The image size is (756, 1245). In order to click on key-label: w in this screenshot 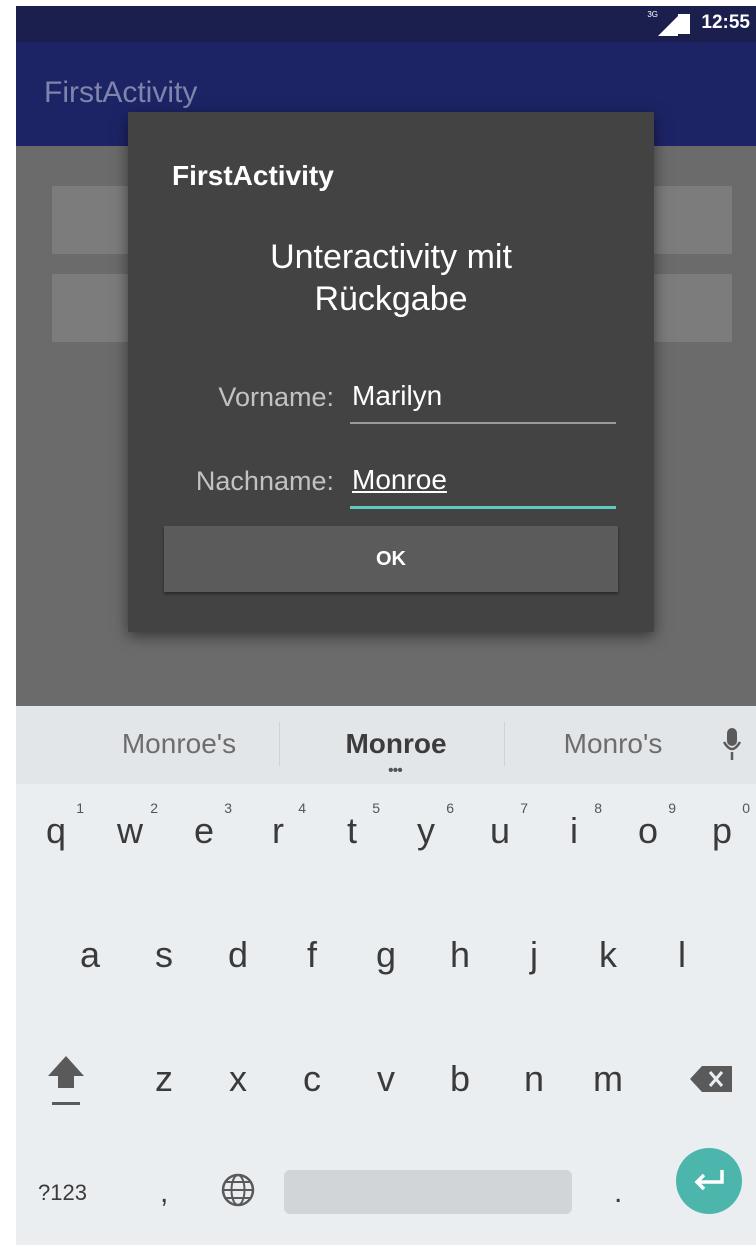, I will do `click(130, 830)`.